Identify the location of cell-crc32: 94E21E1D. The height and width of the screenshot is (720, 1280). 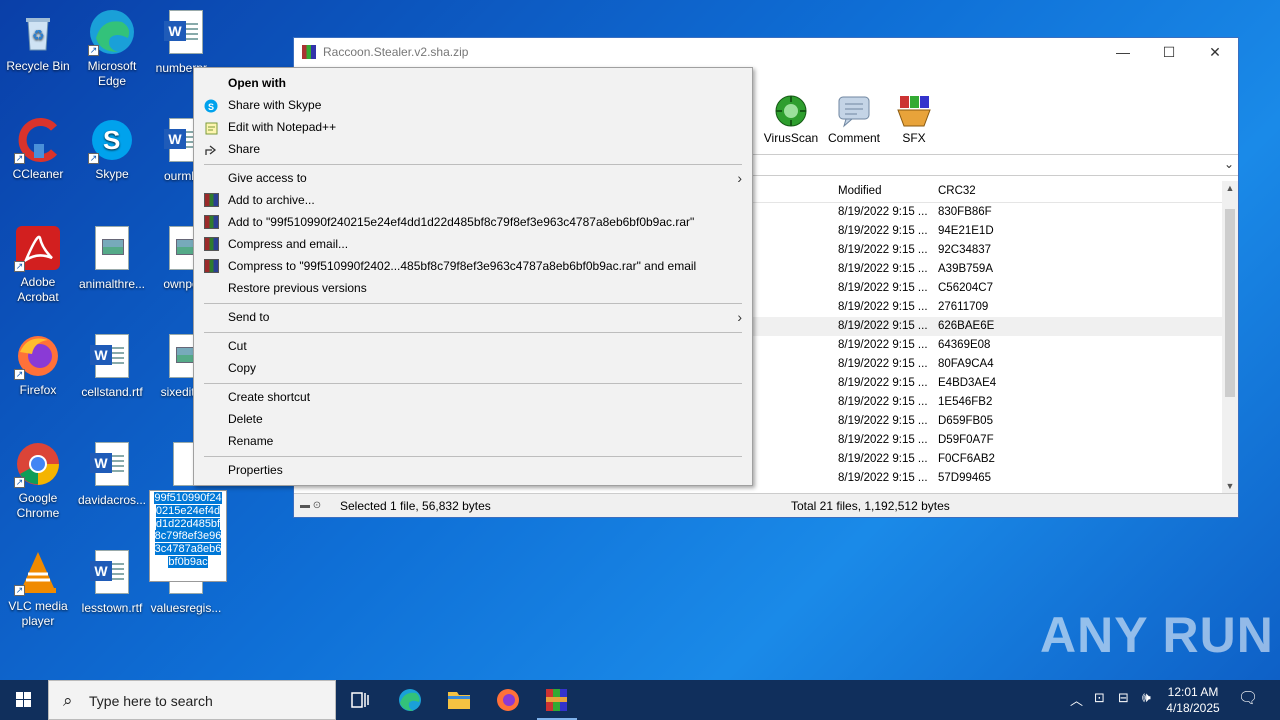
(966, 231).